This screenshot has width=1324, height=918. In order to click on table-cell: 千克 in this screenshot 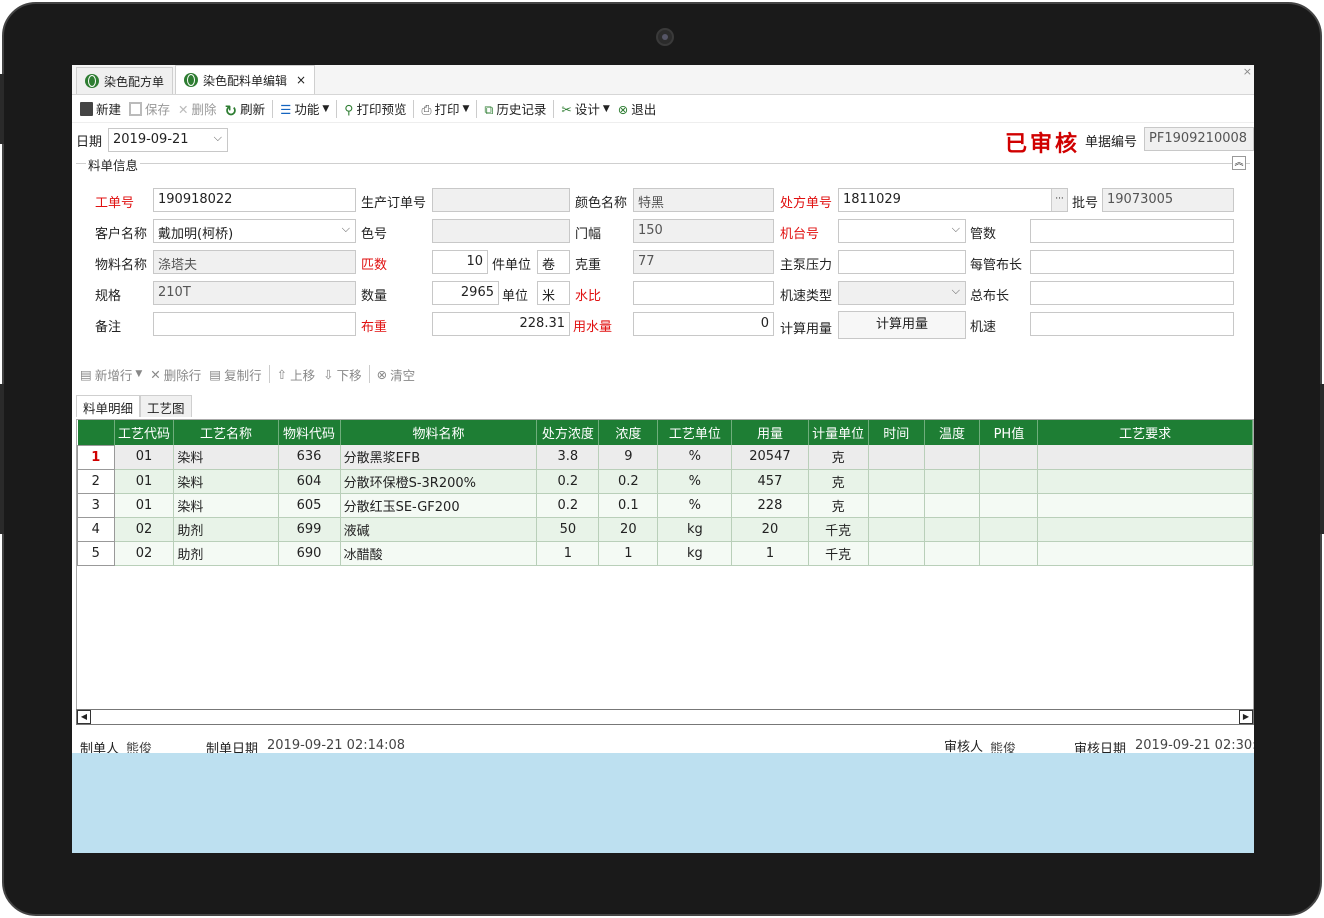, I will do `click(838, 529)`.